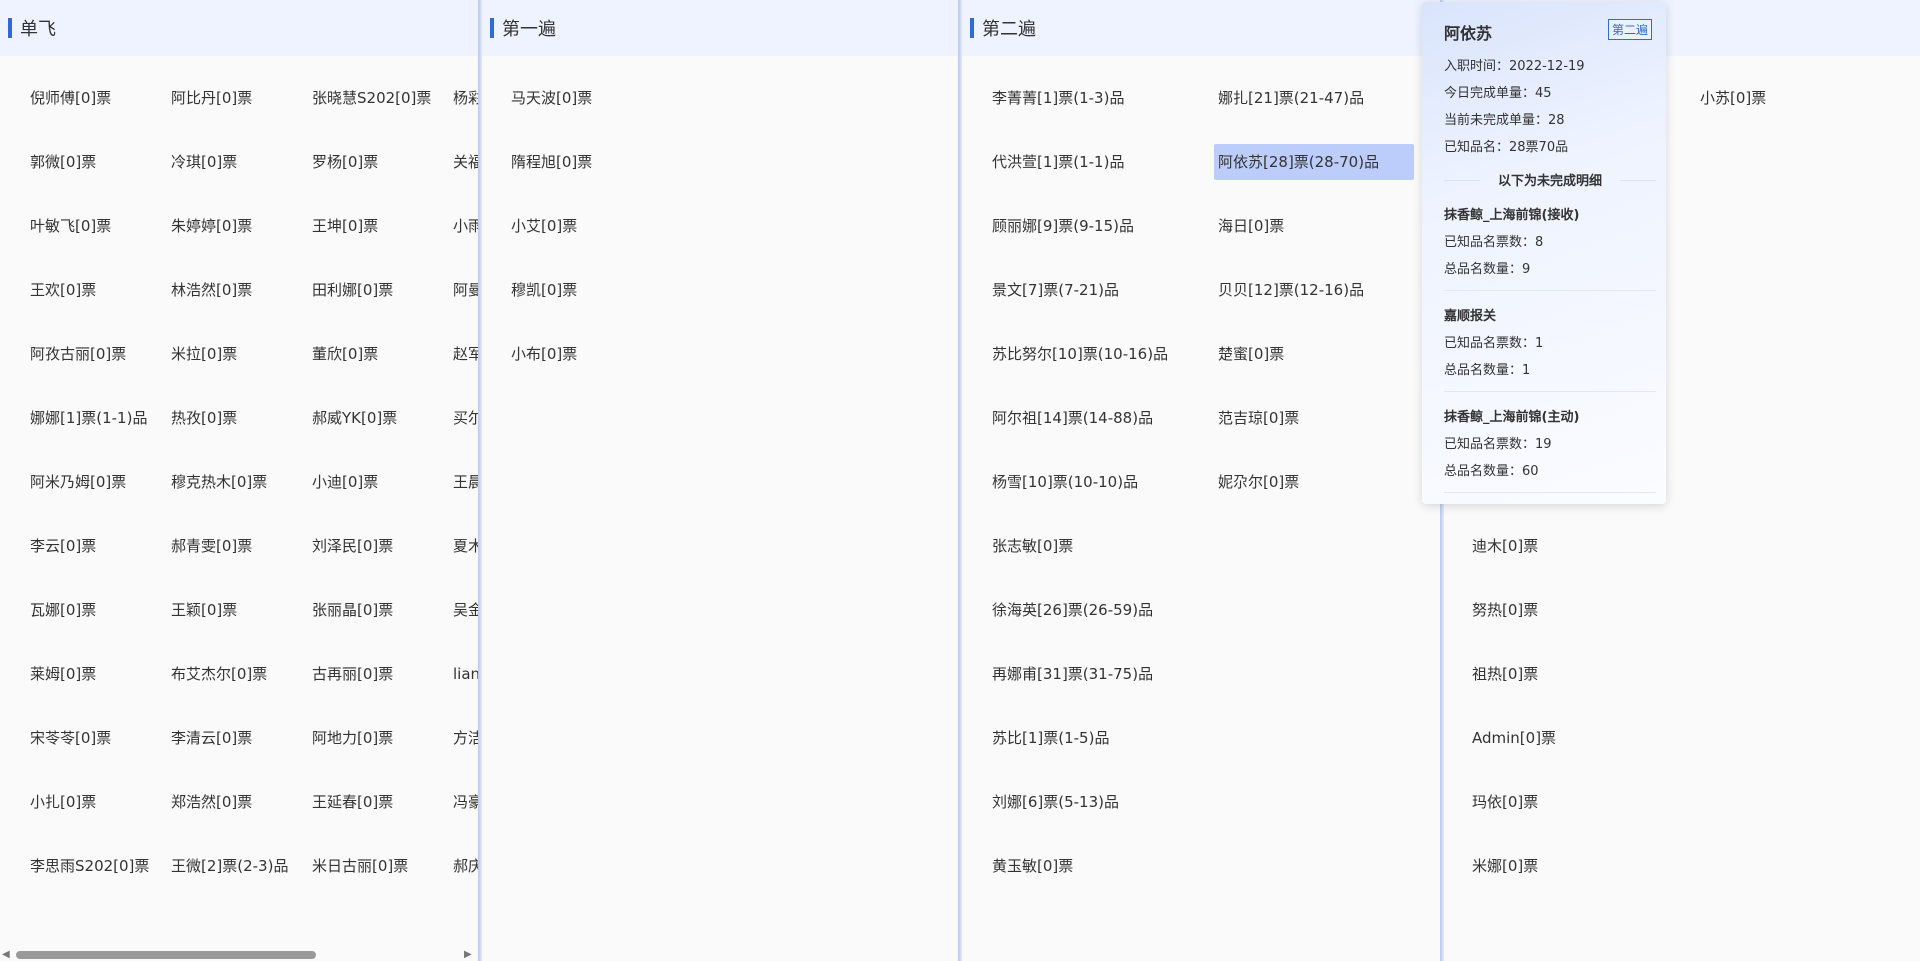 This screenshot has width=1920, height=961. What do you see at coordinates (465, 418) in the screenshot?
I see `worker-item: 买尔` at bounding box center [465, 418].